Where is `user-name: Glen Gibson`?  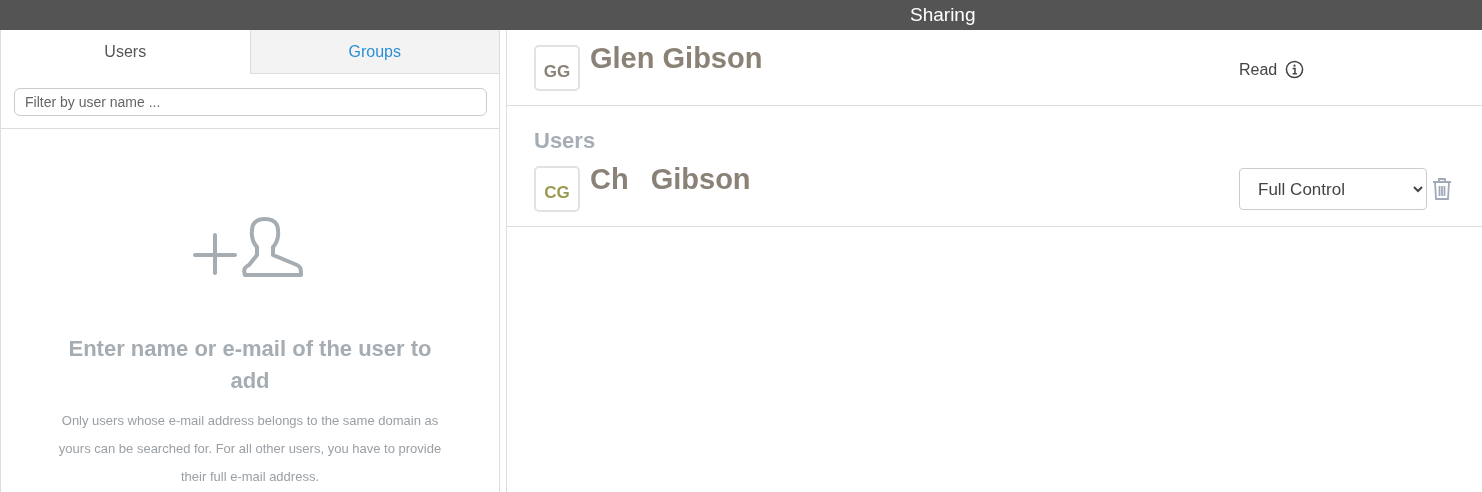
user-name: Glen Gibson is located at coordinates (676, 58).